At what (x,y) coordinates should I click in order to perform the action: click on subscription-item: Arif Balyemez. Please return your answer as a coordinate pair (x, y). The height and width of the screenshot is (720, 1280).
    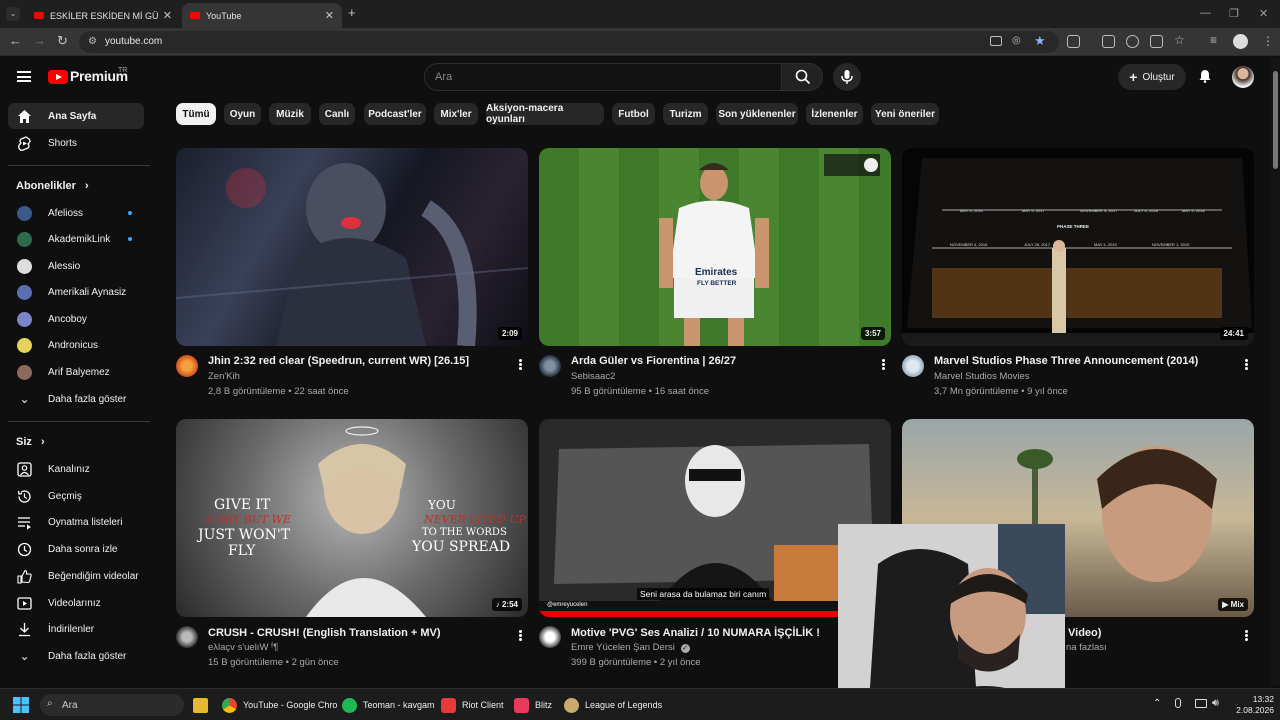
    Looking at the image, I should click on (76, 372).